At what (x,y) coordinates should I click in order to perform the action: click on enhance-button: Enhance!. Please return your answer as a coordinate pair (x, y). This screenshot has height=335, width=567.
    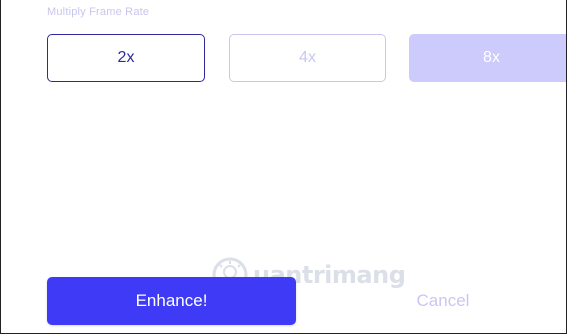
    Looking at the image, I should click on (171, 301).